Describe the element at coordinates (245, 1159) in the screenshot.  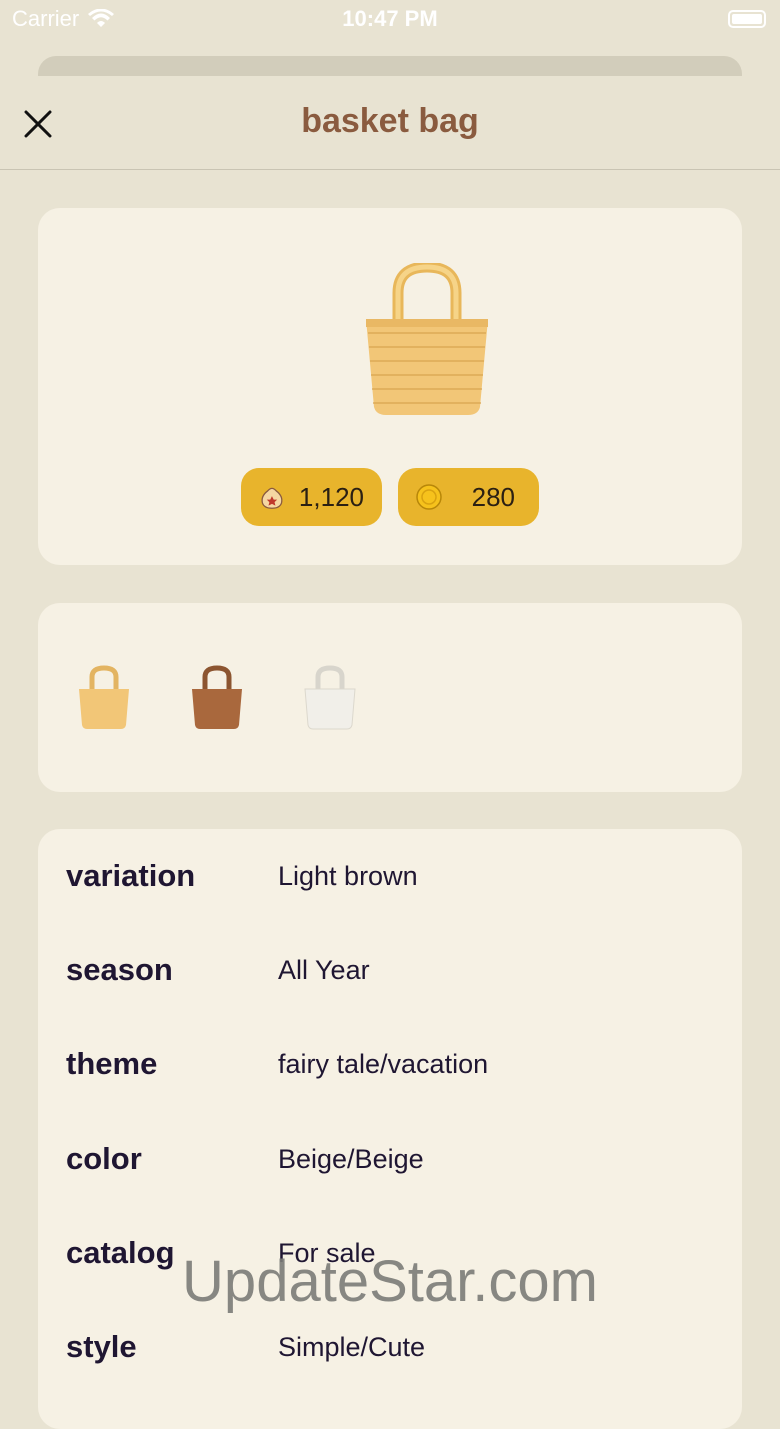
I see `detail-row-color: color Beige/Beige` at that location.